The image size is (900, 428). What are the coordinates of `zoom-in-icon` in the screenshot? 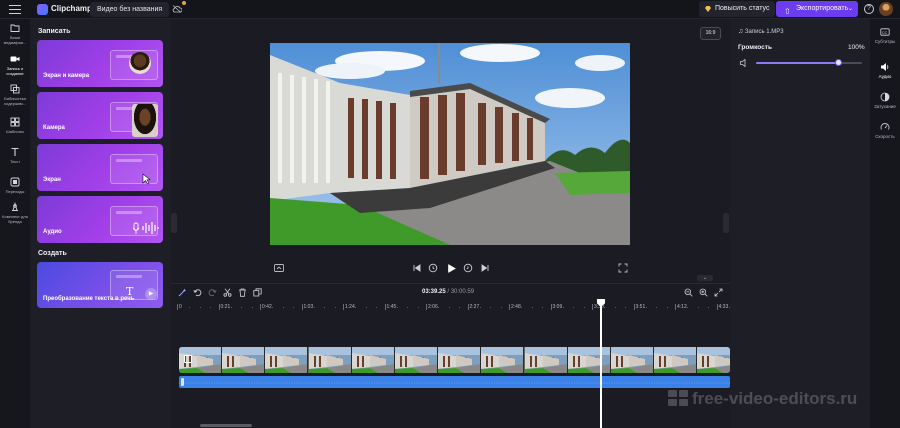 It's located at (703, 292).